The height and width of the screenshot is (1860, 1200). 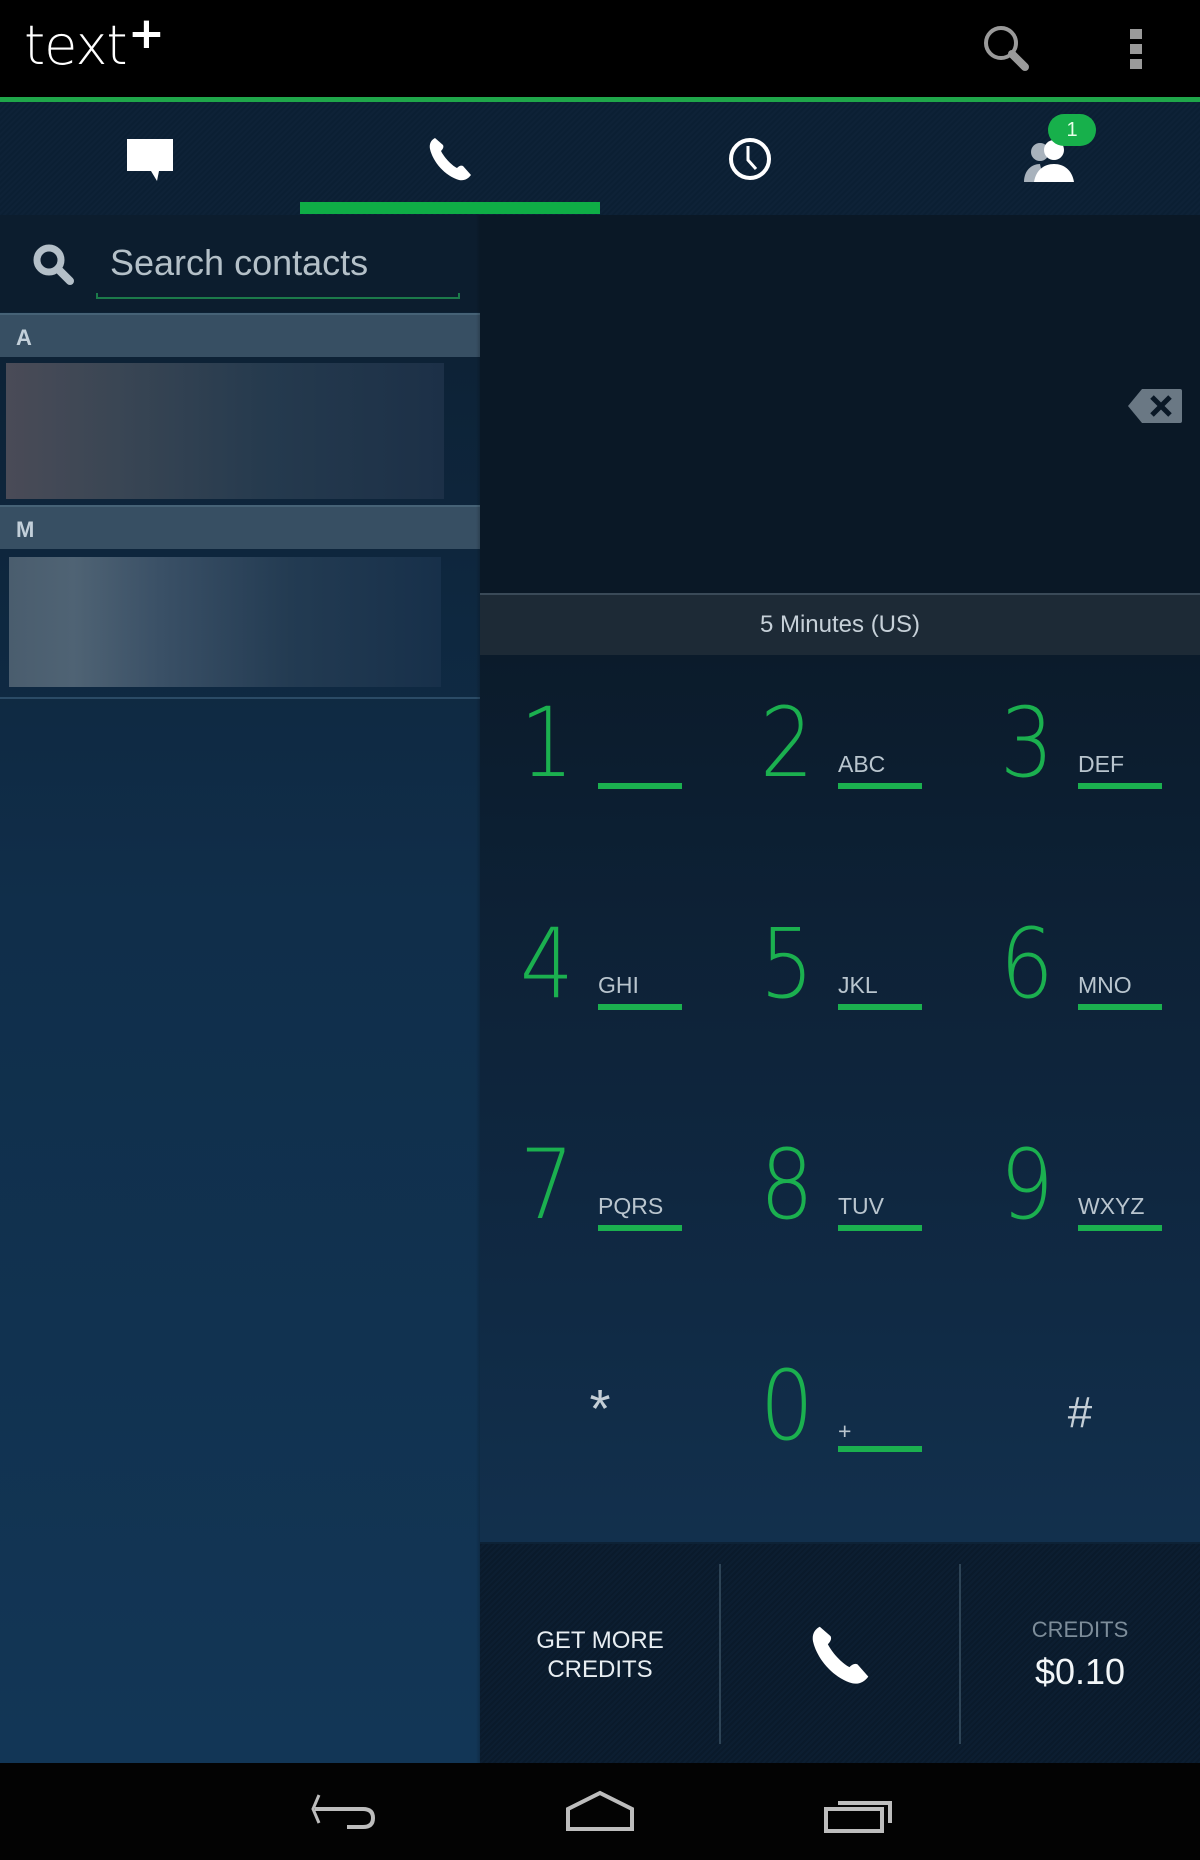 What do you see at coordinates (845, 1431) in the screenshot?
I see `key-letters: +` at bounding box center [845, 1431].